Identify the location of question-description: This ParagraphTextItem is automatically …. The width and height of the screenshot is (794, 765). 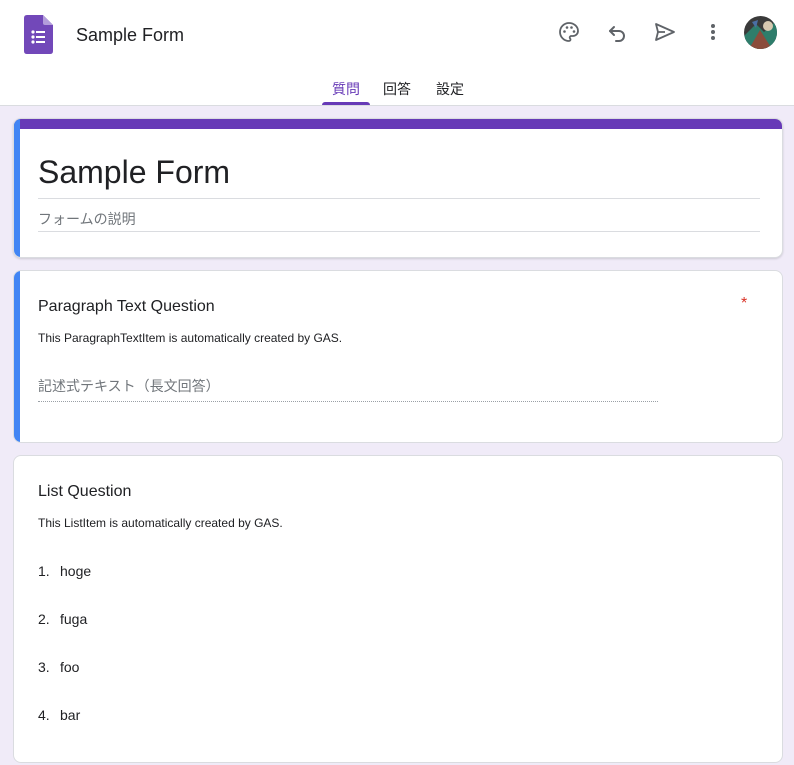
(190, 338).